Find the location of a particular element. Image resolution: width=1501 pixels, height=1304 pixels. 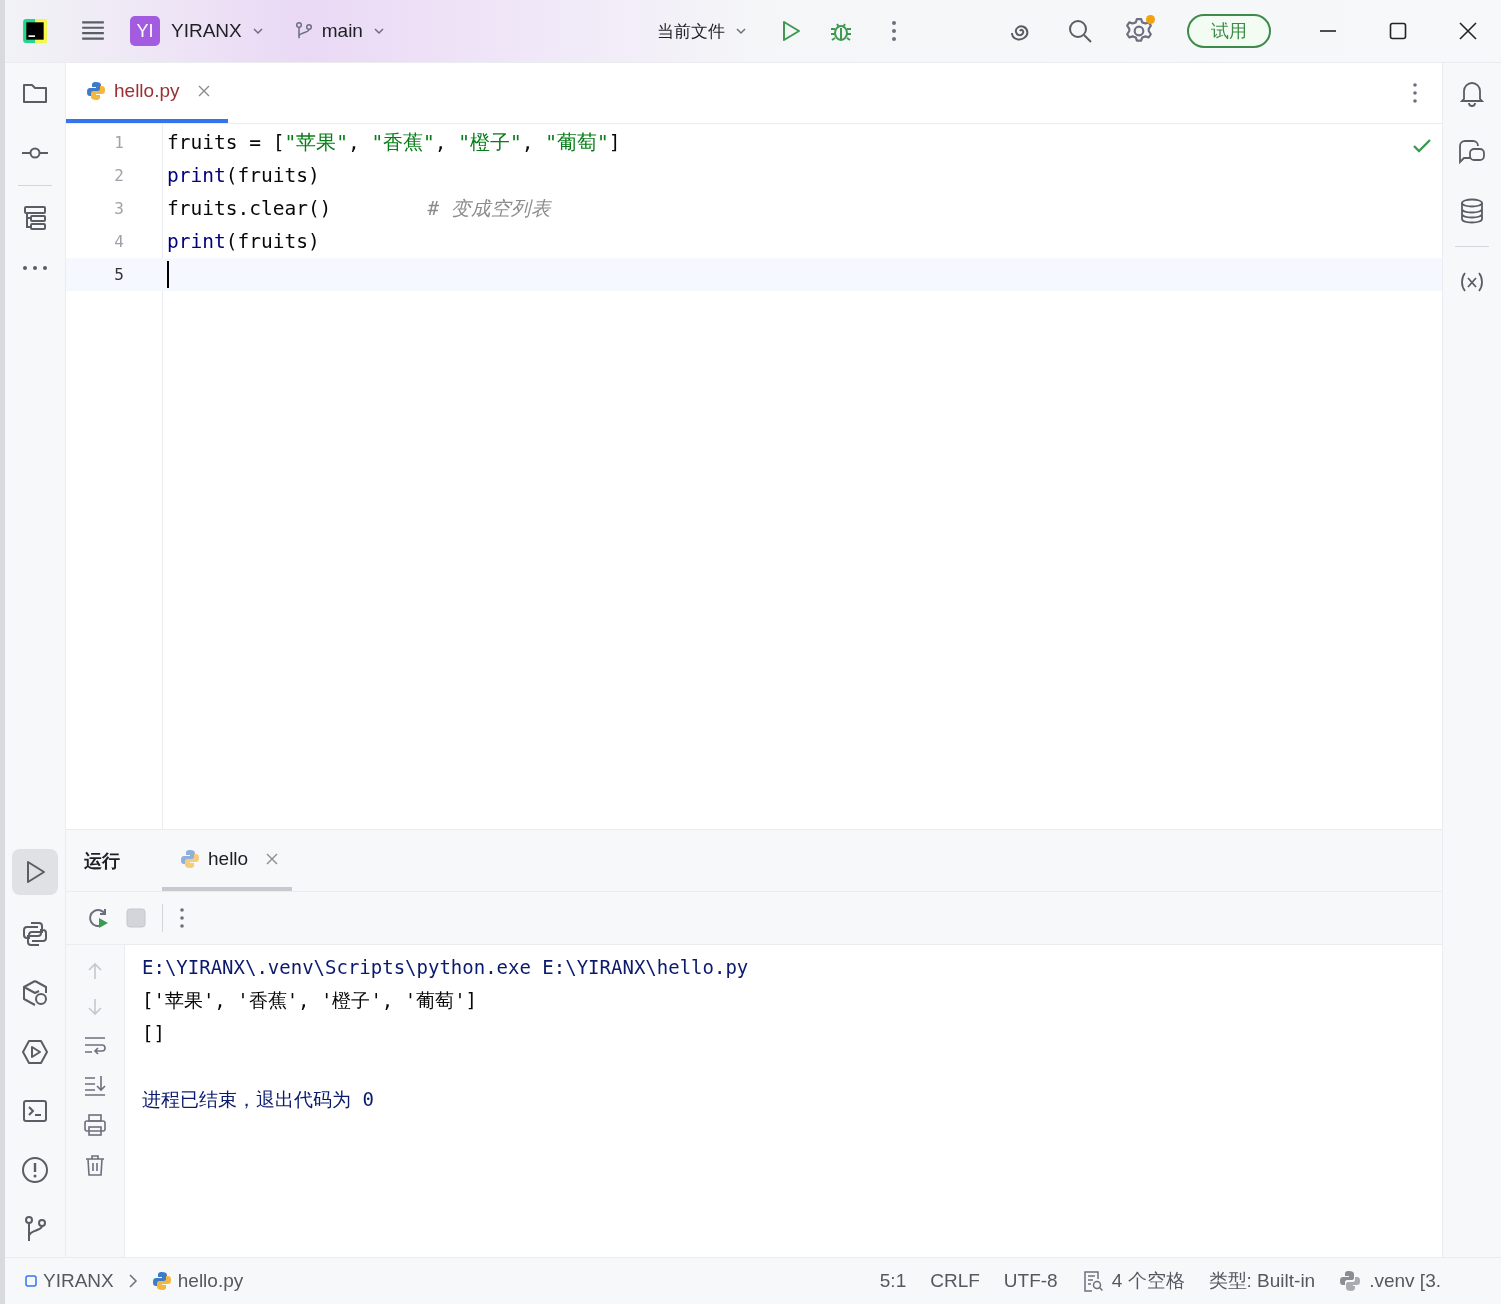

project-icon is located at coordinates (31, 1281).